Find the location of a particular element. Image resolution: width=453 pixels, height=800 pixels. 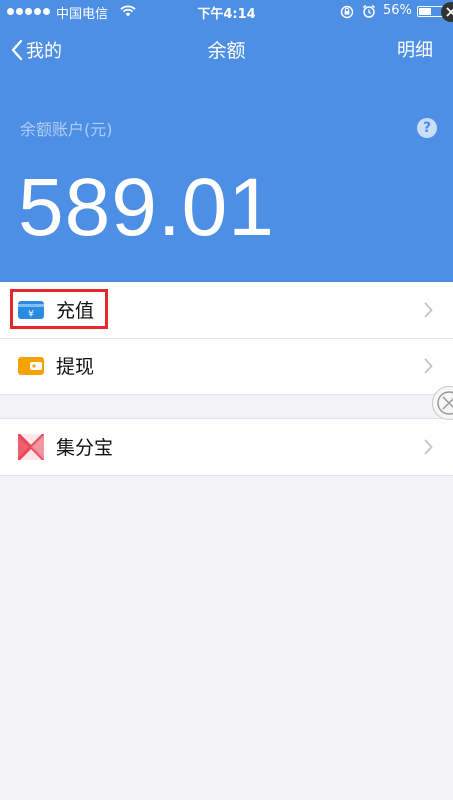

detail-button: 明细 is located at coordinates (415, 49).